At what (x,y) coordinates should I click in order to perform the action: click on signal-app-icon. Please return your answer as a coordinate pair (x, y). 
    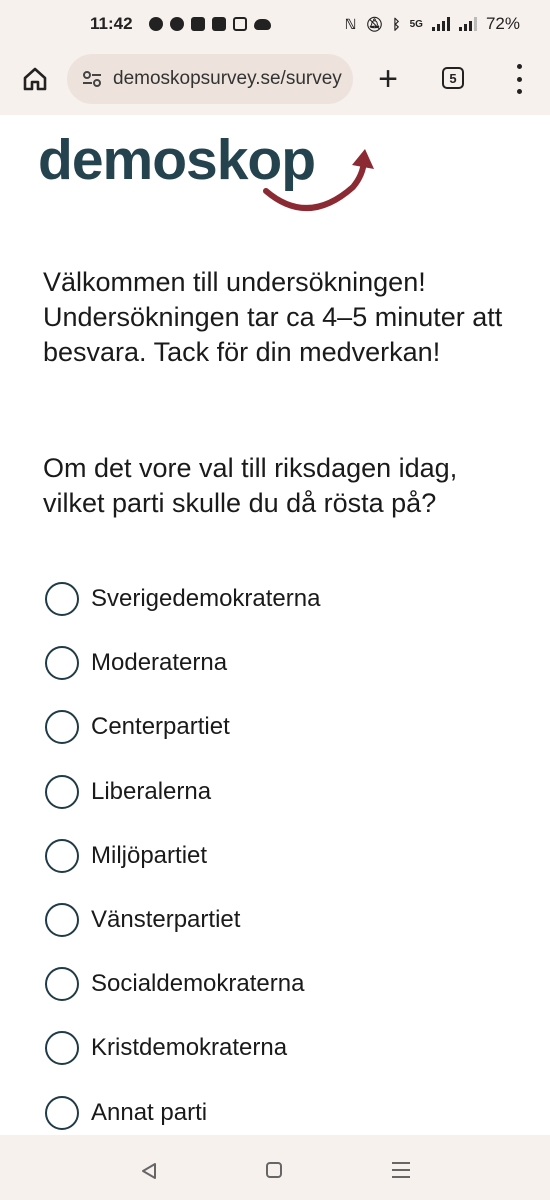
    Looking at the image, I should click on (155, 24).